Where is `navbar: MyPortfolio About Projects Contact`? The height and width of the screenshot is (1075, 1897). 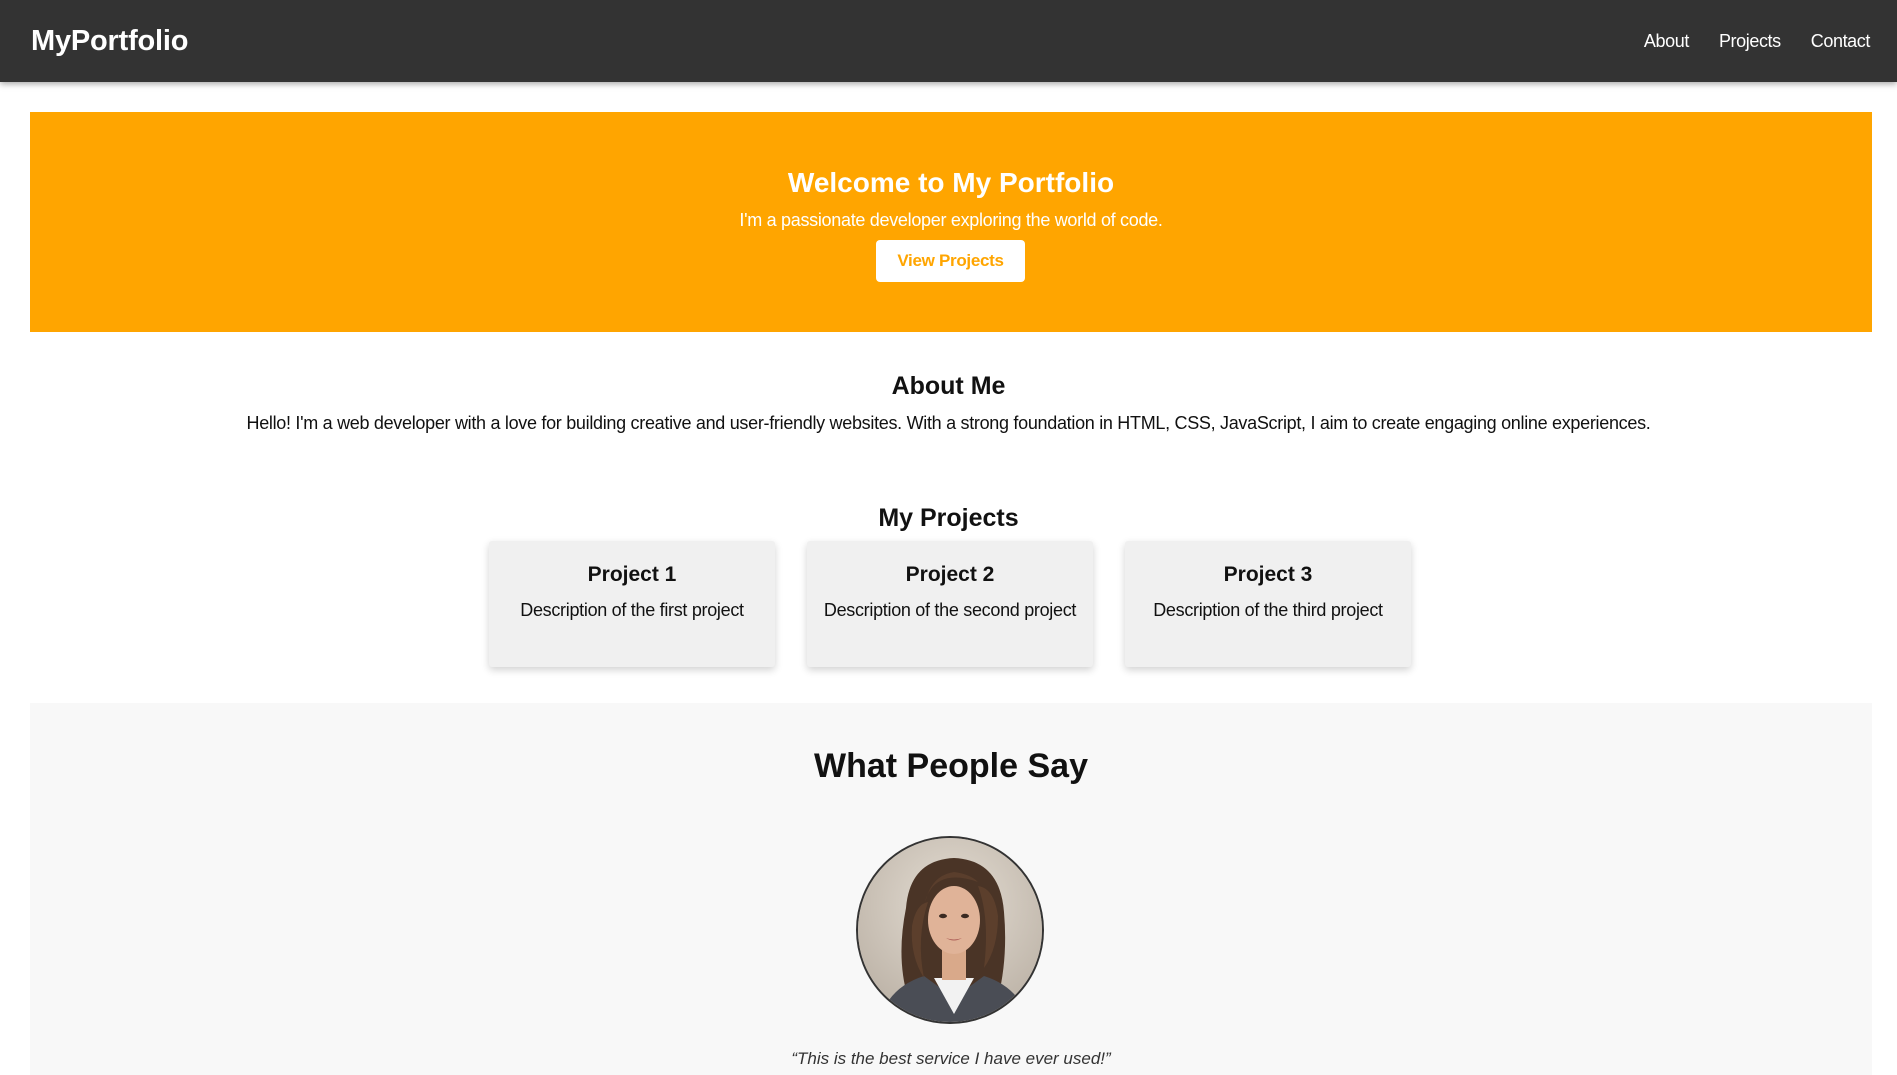
navbar: MyPortfolio About Projects Contact is located at coordinates (948, 41).